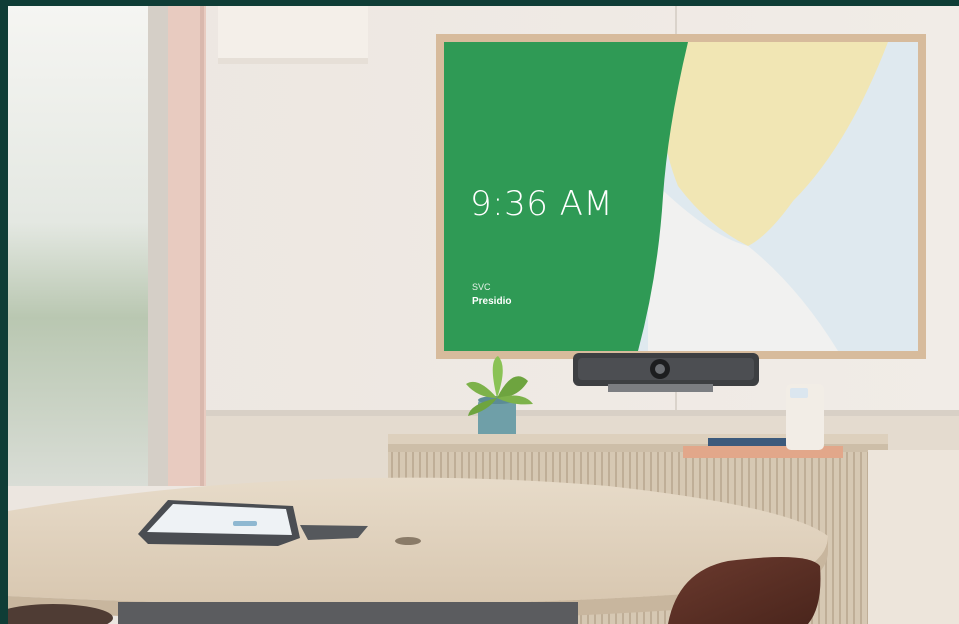 The width and height of the screenshot is (959, 624). Describe the element at coordinates (348, 613) in the screenshot. I see `table-base` at that location.